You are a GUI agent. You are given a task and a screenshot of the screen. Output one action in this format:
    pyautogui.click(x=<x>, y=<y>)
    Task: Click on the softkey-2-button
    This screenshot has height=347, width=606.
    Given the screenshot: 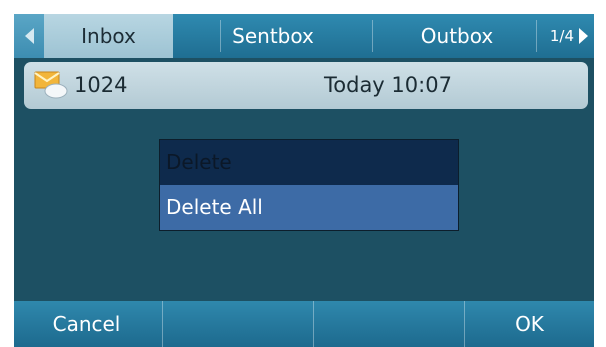 What is the action you would take?
    pyautogui.click(x=235, y=324)
    